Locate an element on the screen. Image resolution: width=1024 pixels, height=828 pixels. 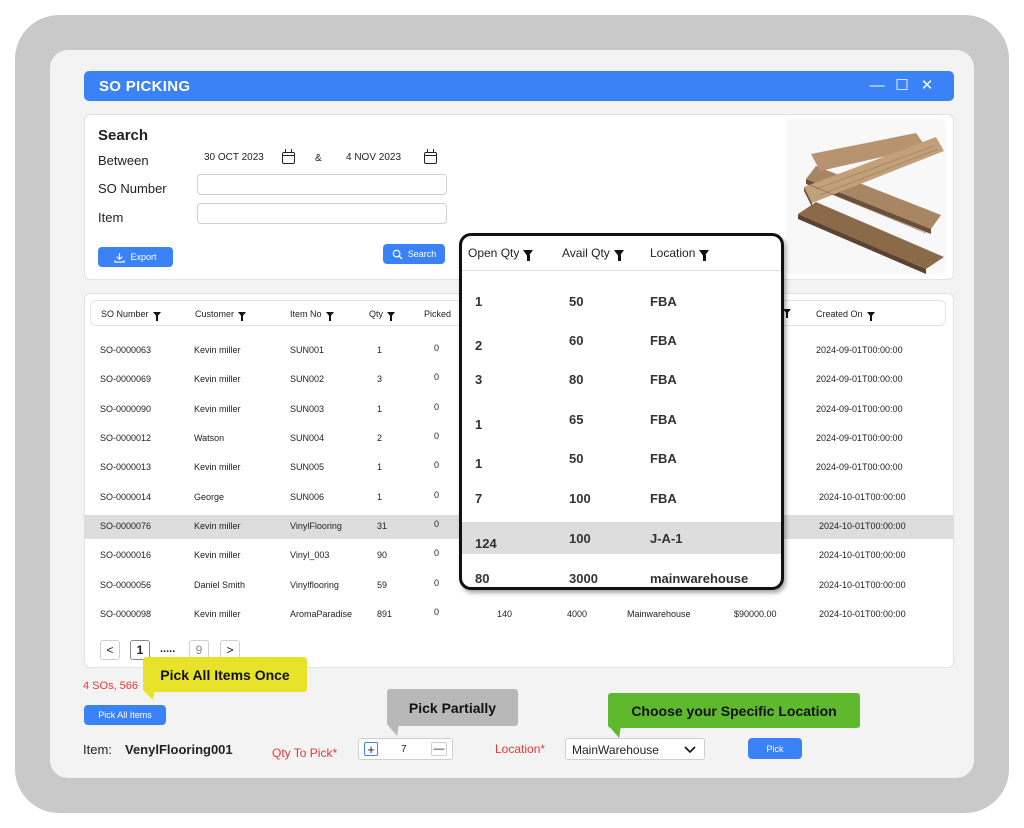
between-label: Between is located at coordinates (123, 160).